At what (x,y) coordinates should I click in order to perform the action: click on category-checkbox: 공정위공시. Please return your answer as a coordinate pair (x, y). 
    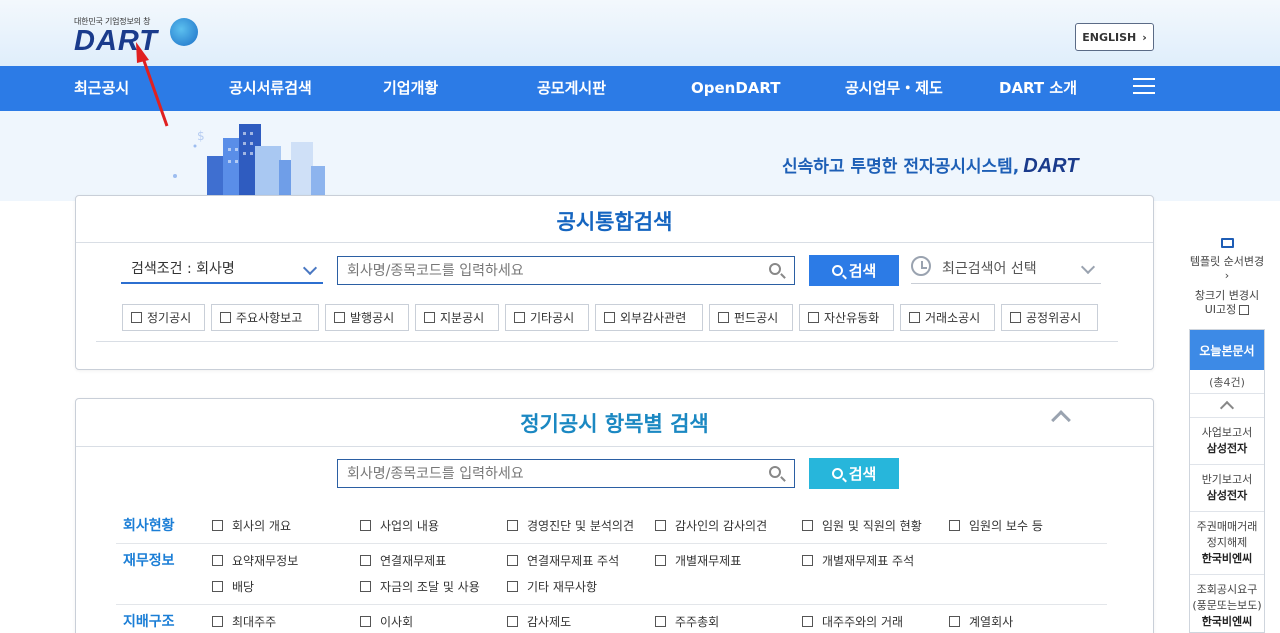
    Looking at the image, I should click on (1049, 317).